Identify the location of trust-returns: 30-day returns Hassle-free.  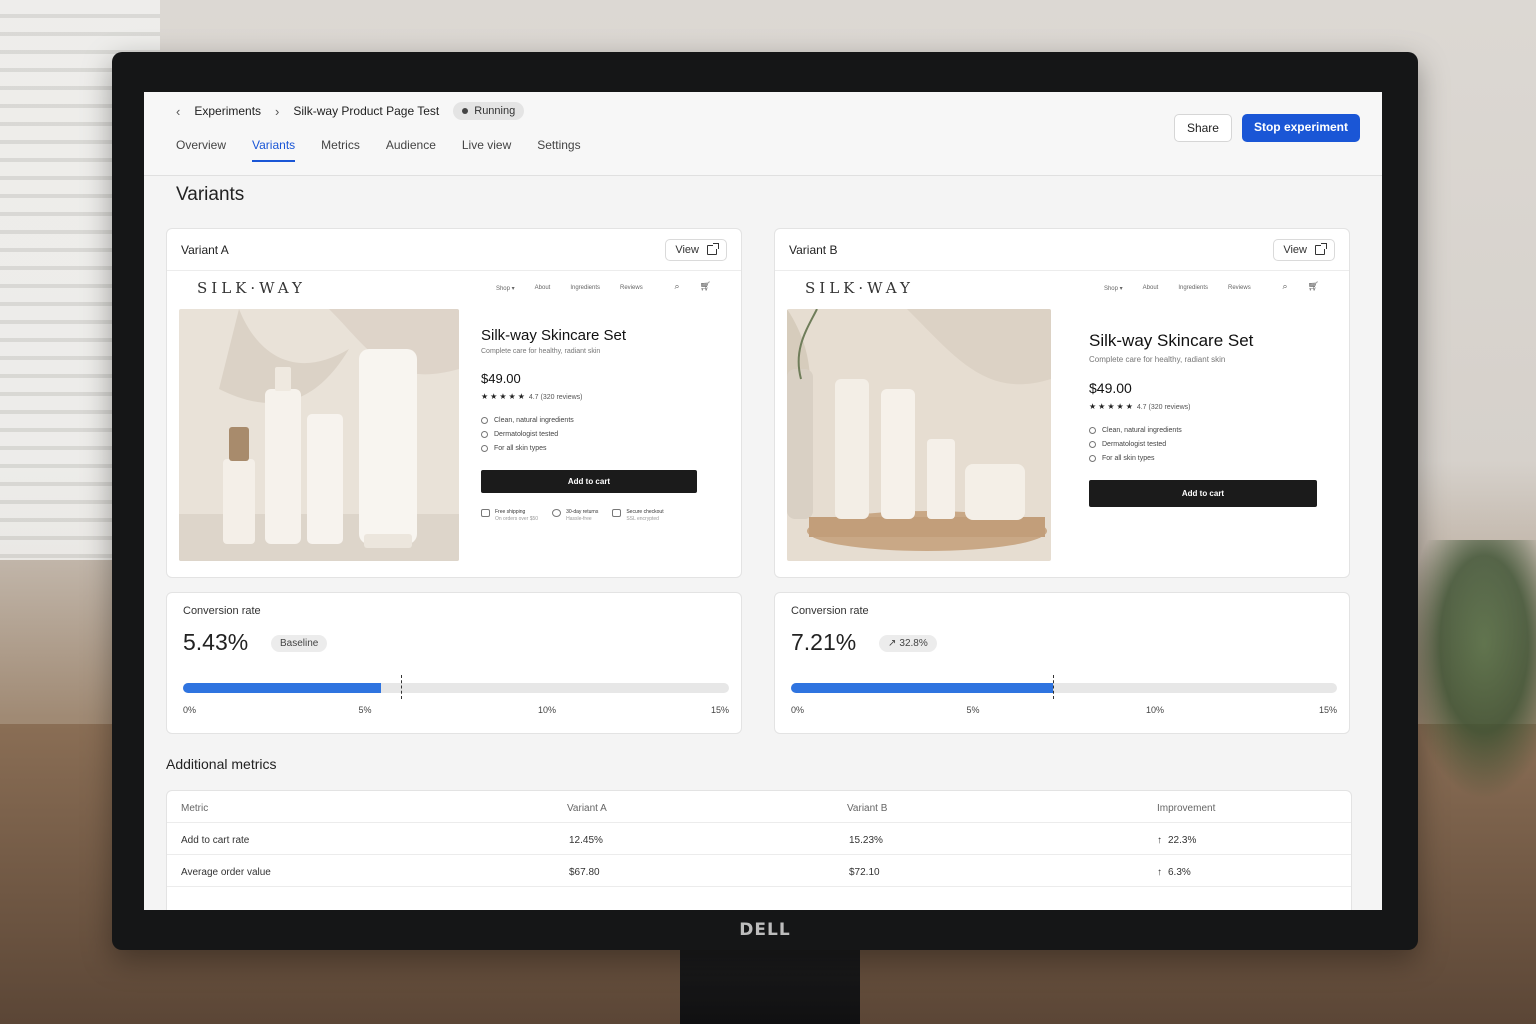
(575, 515).